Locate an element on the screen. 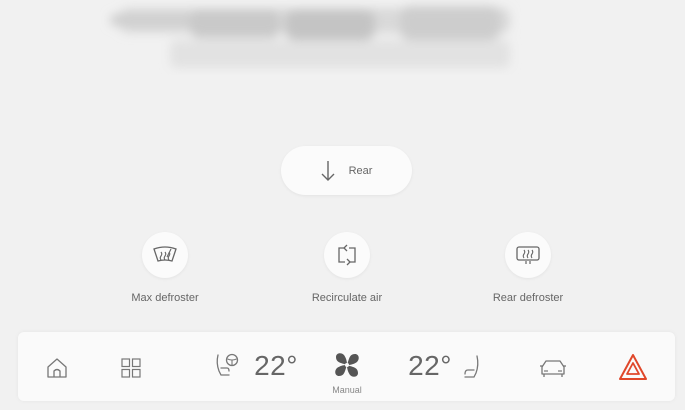 This screenshot has height=410, width=685. rear-defroster-label: Rear defroster is located at coordinates (528, 298).